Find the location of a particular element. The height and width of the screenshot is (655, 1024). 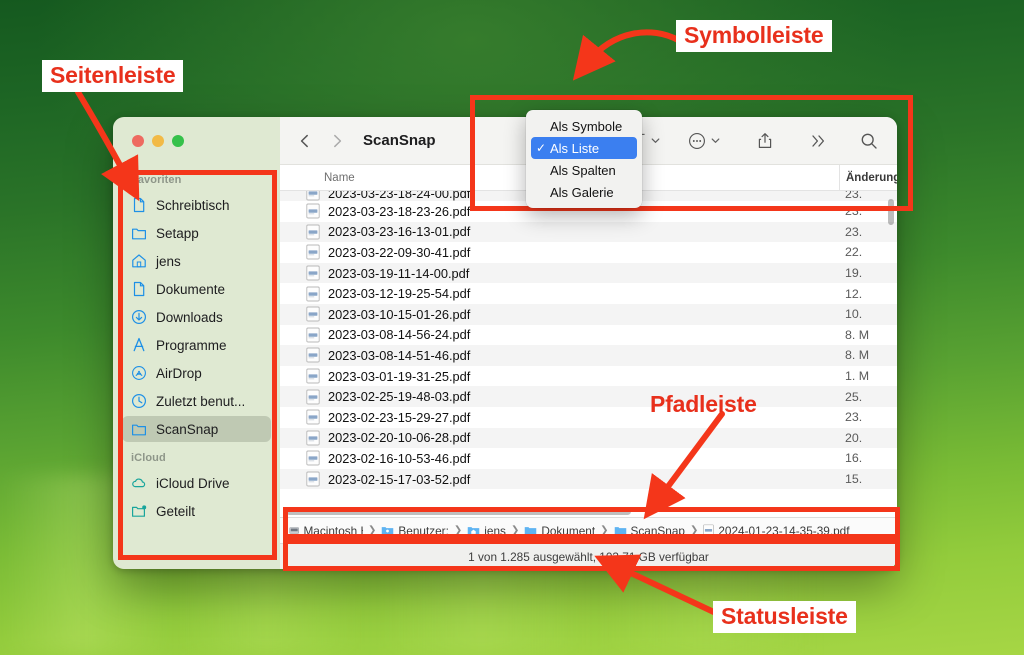

file-name: 2023-02-20-10-06-28.pdf is located at coordinates (399, 438).